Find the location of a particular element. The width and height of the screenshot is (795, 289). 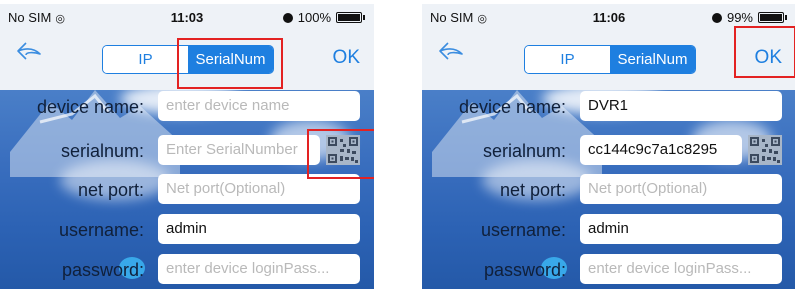

highlight-box-qr-code is located at coordinates (340, 154).